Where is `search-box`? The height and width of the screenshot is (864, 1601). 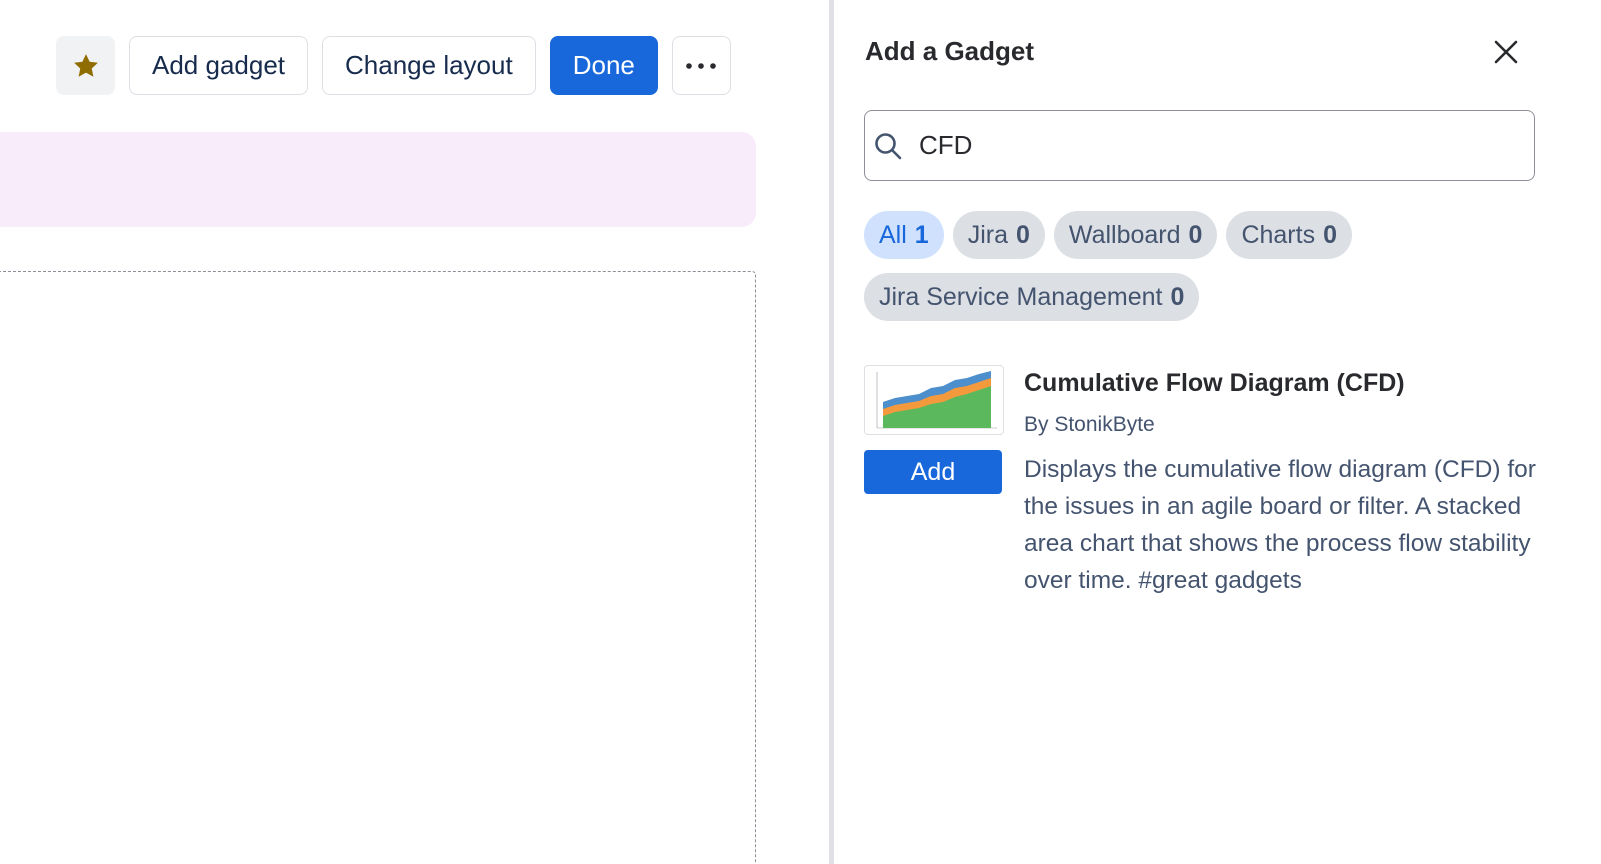
search-box is located at coordinates (1199, 145).